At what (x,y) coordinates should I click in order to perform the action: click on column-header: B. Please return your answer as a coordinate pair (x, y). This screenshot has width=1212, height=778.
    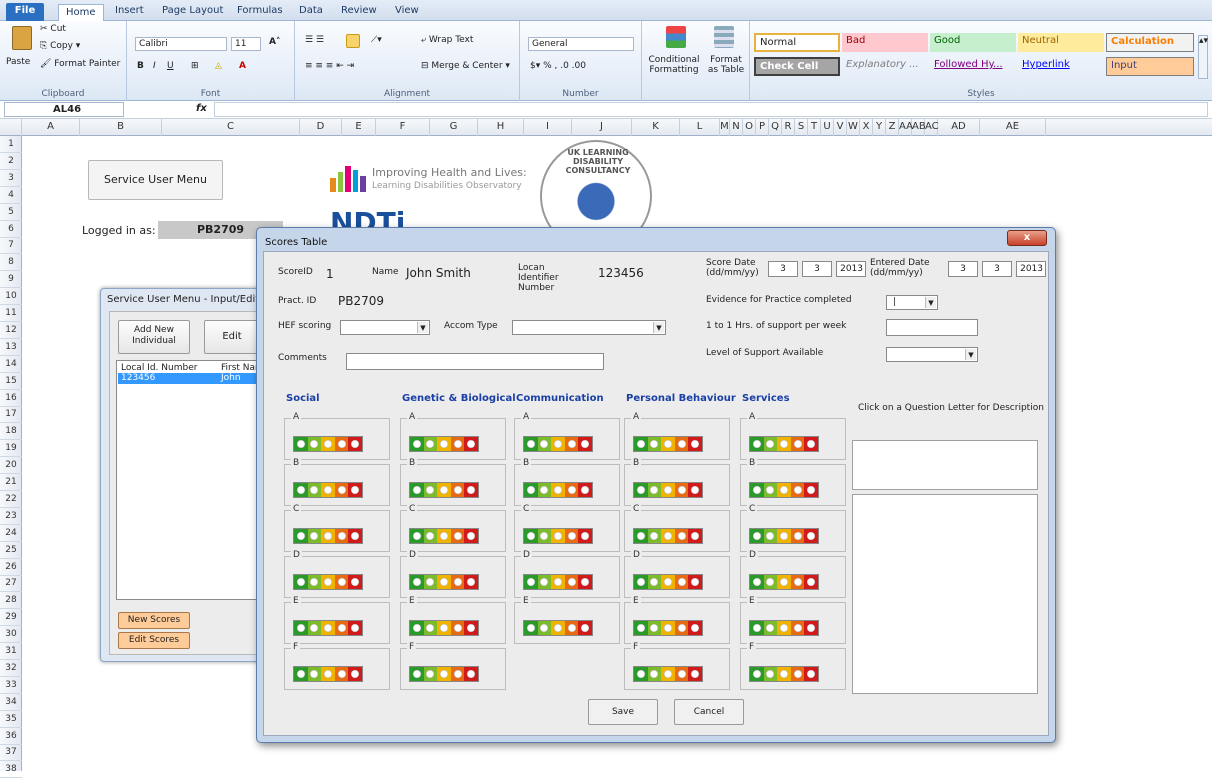
    Looking at the image, I should click on (121, 127).